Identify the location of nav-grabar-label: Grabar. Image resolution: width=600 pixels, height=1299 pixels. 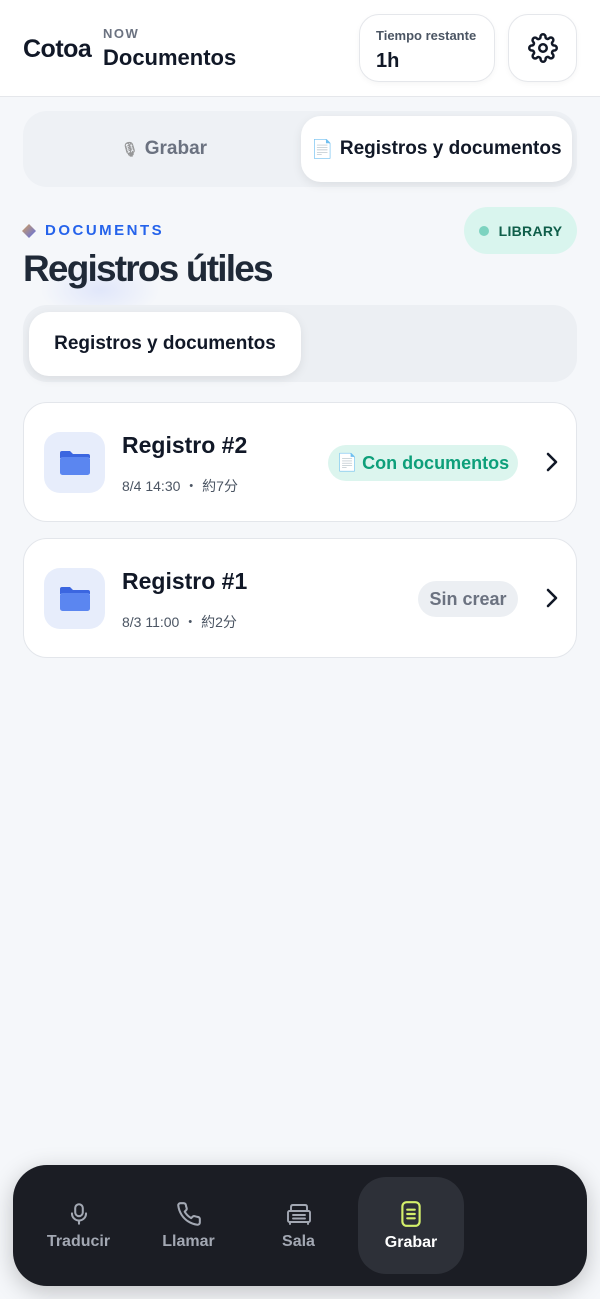
(411, 1242).